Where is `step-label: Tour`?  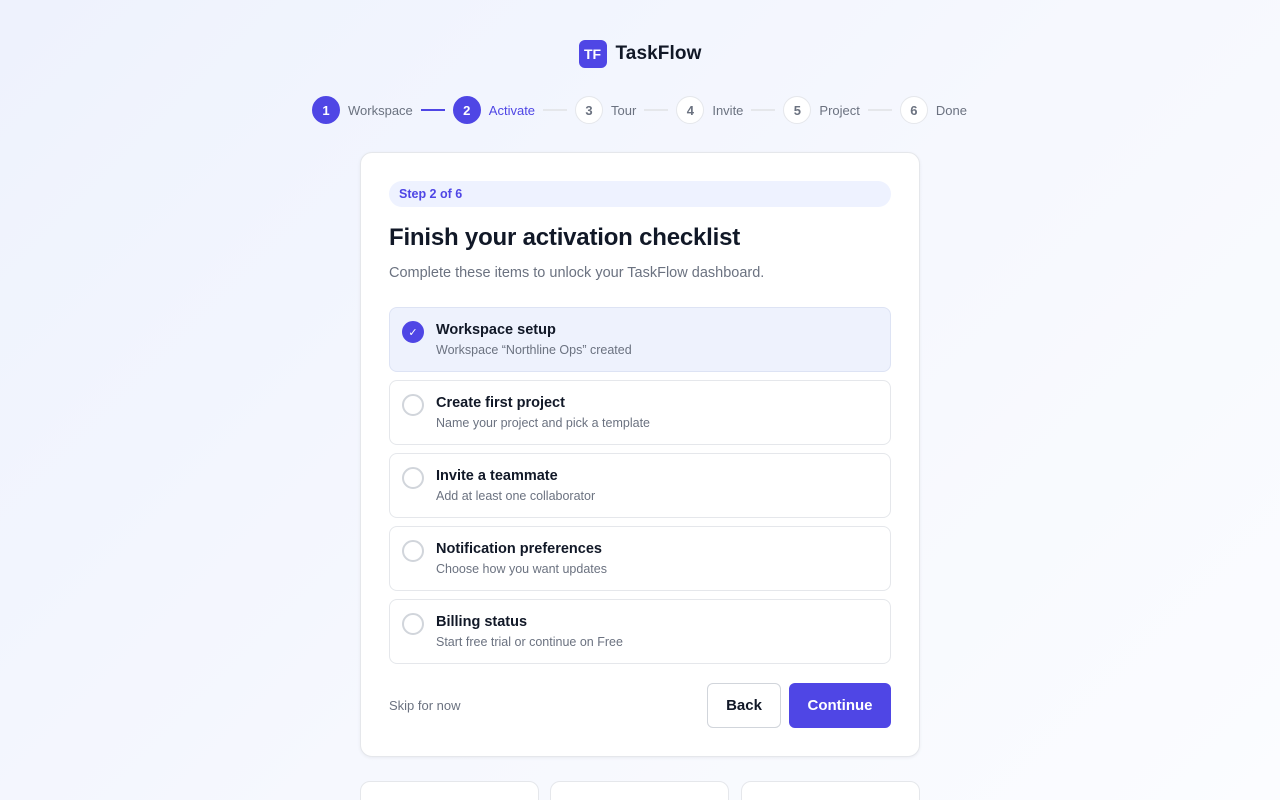 step-label: Tour is located at coordinates (624, 110).